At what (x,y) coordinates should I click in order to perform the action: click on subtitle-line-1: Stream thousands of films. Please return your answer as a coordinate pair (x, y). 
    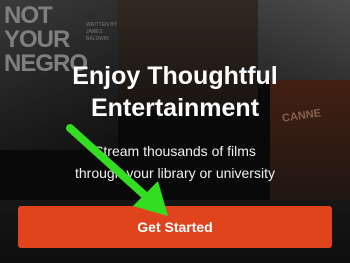
    Looking at the image, I should click on (175, 151).